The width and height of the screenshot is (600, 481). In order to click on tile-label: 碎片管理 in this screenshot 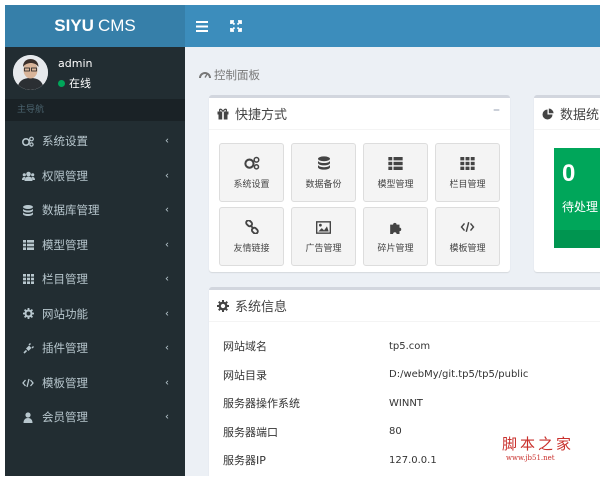, I will do `click(395, 249)`.